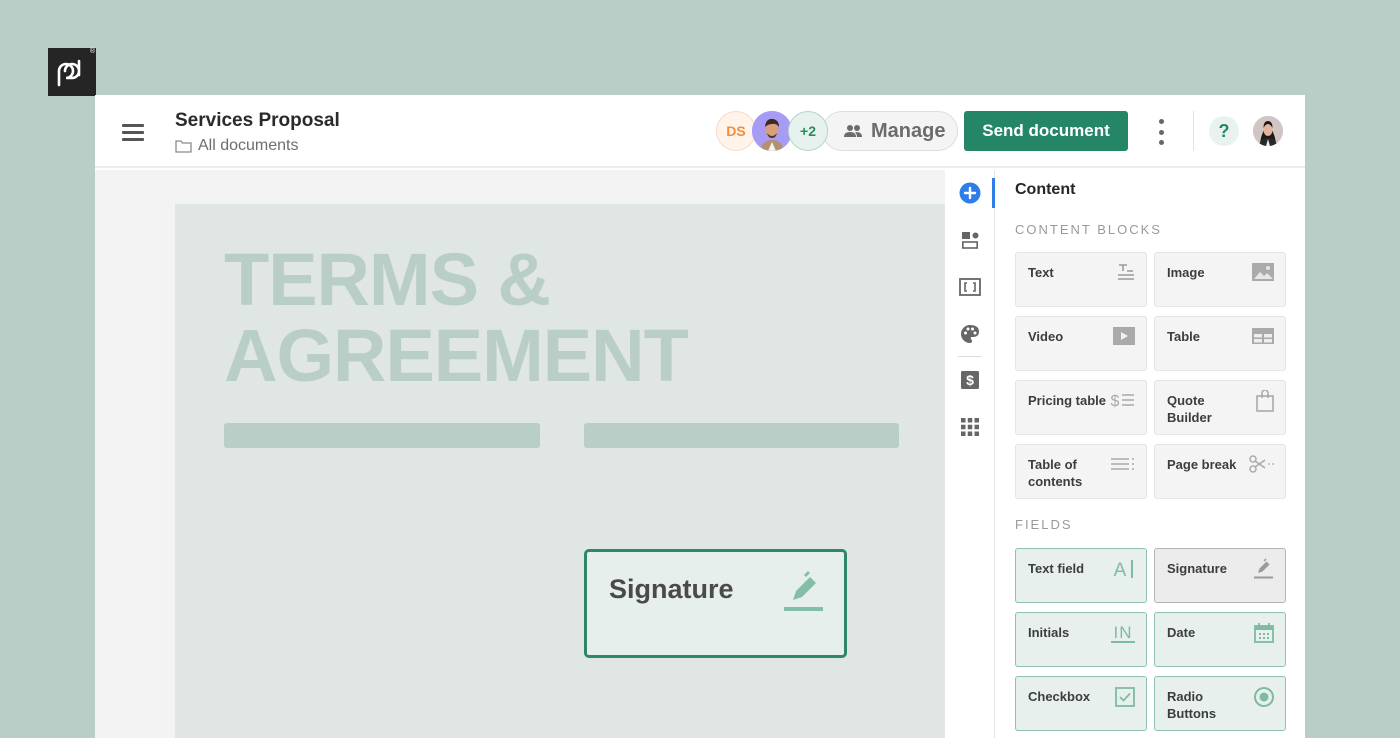 This screenshot has width=1400, height=738. I want to click on pricing-table-icon: $, so click(1122, 401).